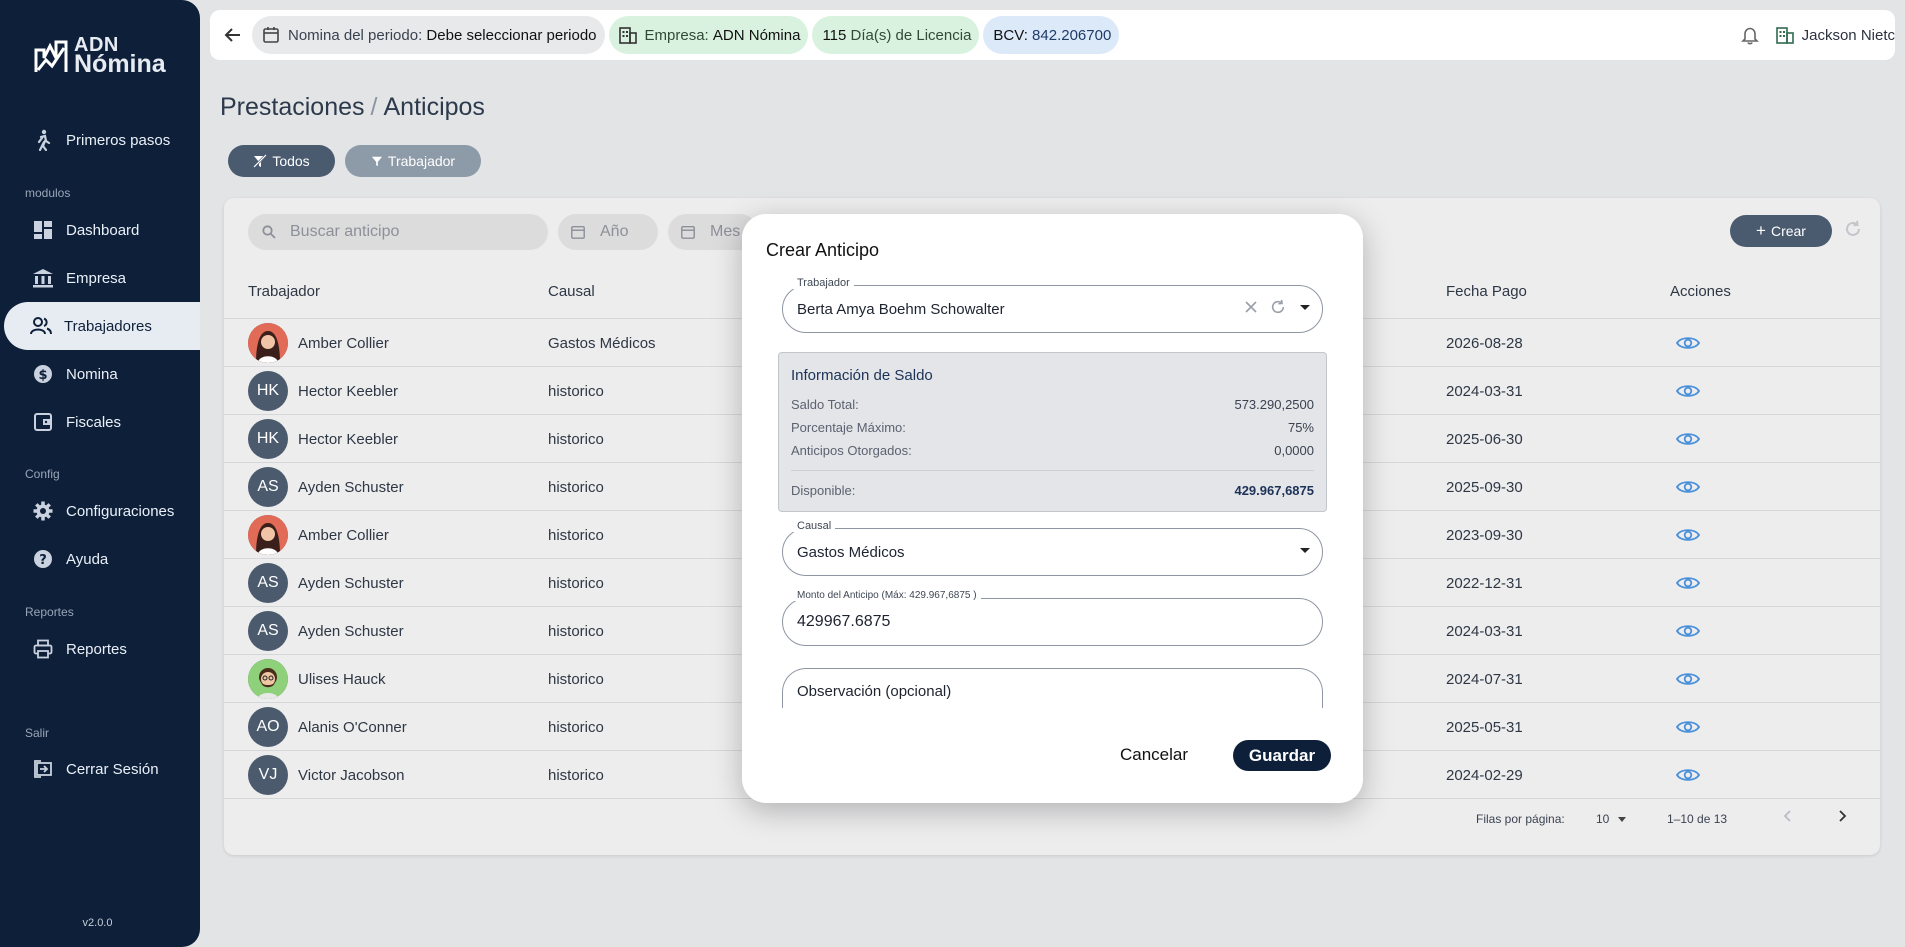 The image size is (1905, 947). What do you see at coordinates (901, 309) in the screenshot?
I see `worker-value: Berta Amya Boehm Schowalter` at bounding box center [901, 309].